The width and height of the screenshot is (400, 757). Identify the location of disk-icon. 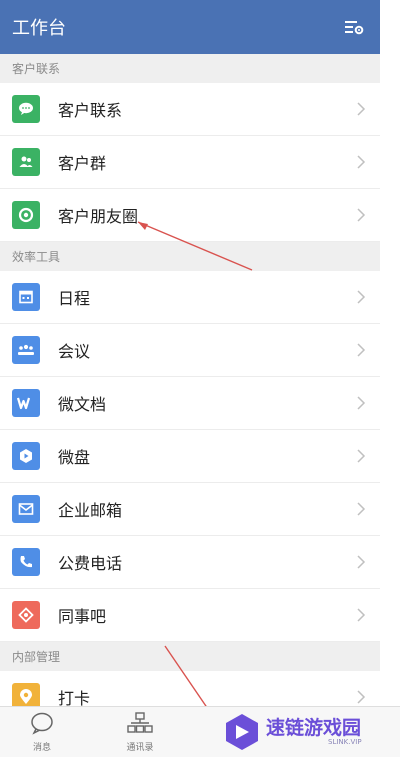
(26, 456).